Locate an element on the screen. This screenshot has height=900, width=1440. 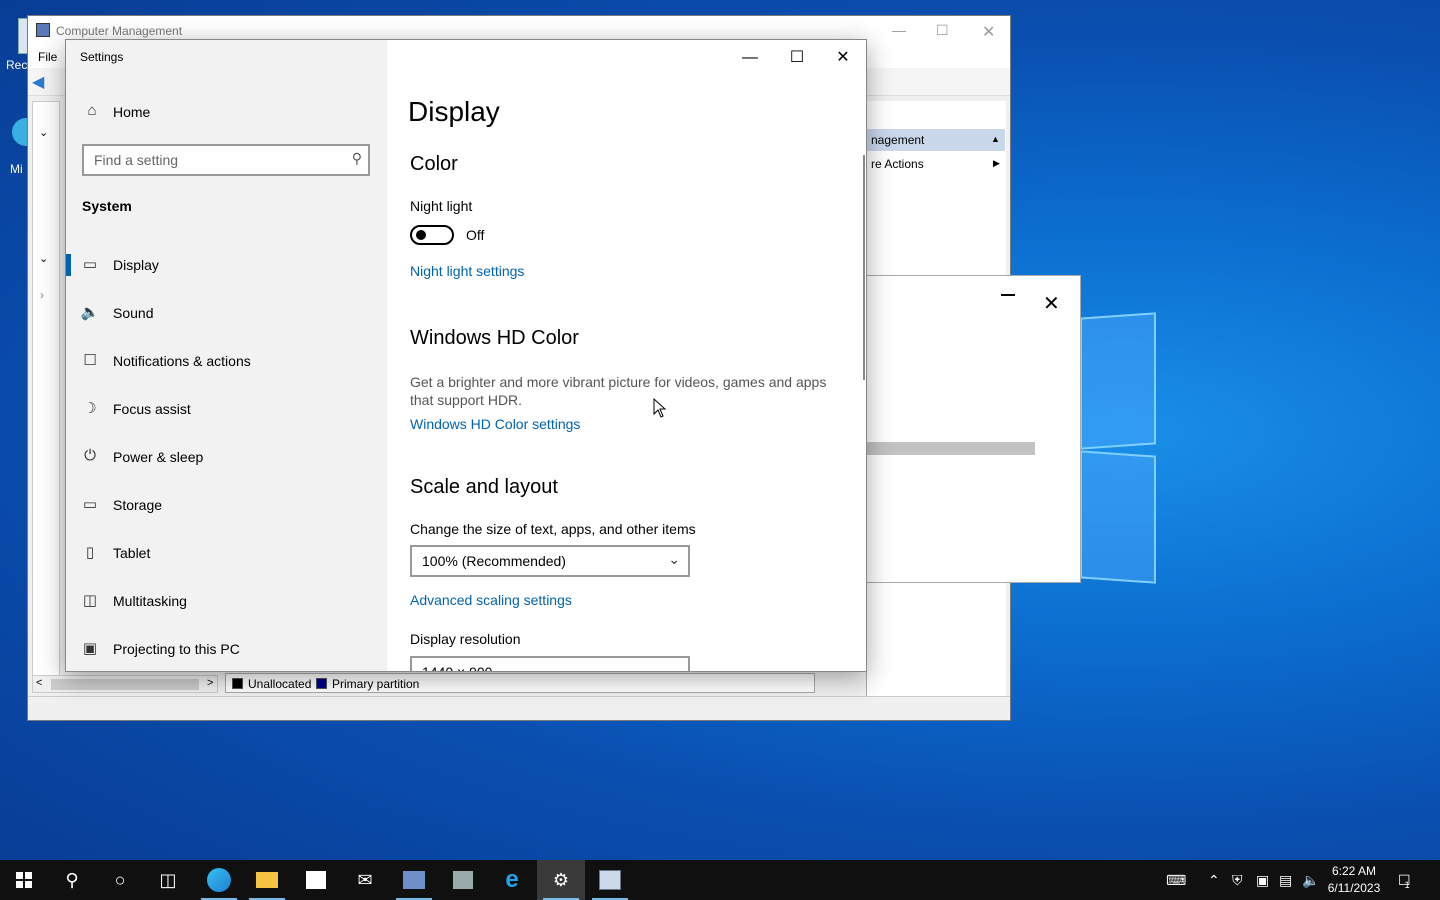
taskbar-server-manager is located at coordinates (463, 880).